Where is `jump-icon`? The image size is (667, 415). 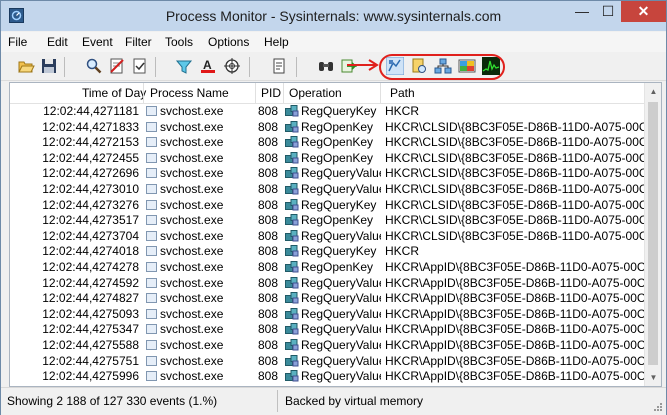
jump-icon is located at coordinates (279, 66).